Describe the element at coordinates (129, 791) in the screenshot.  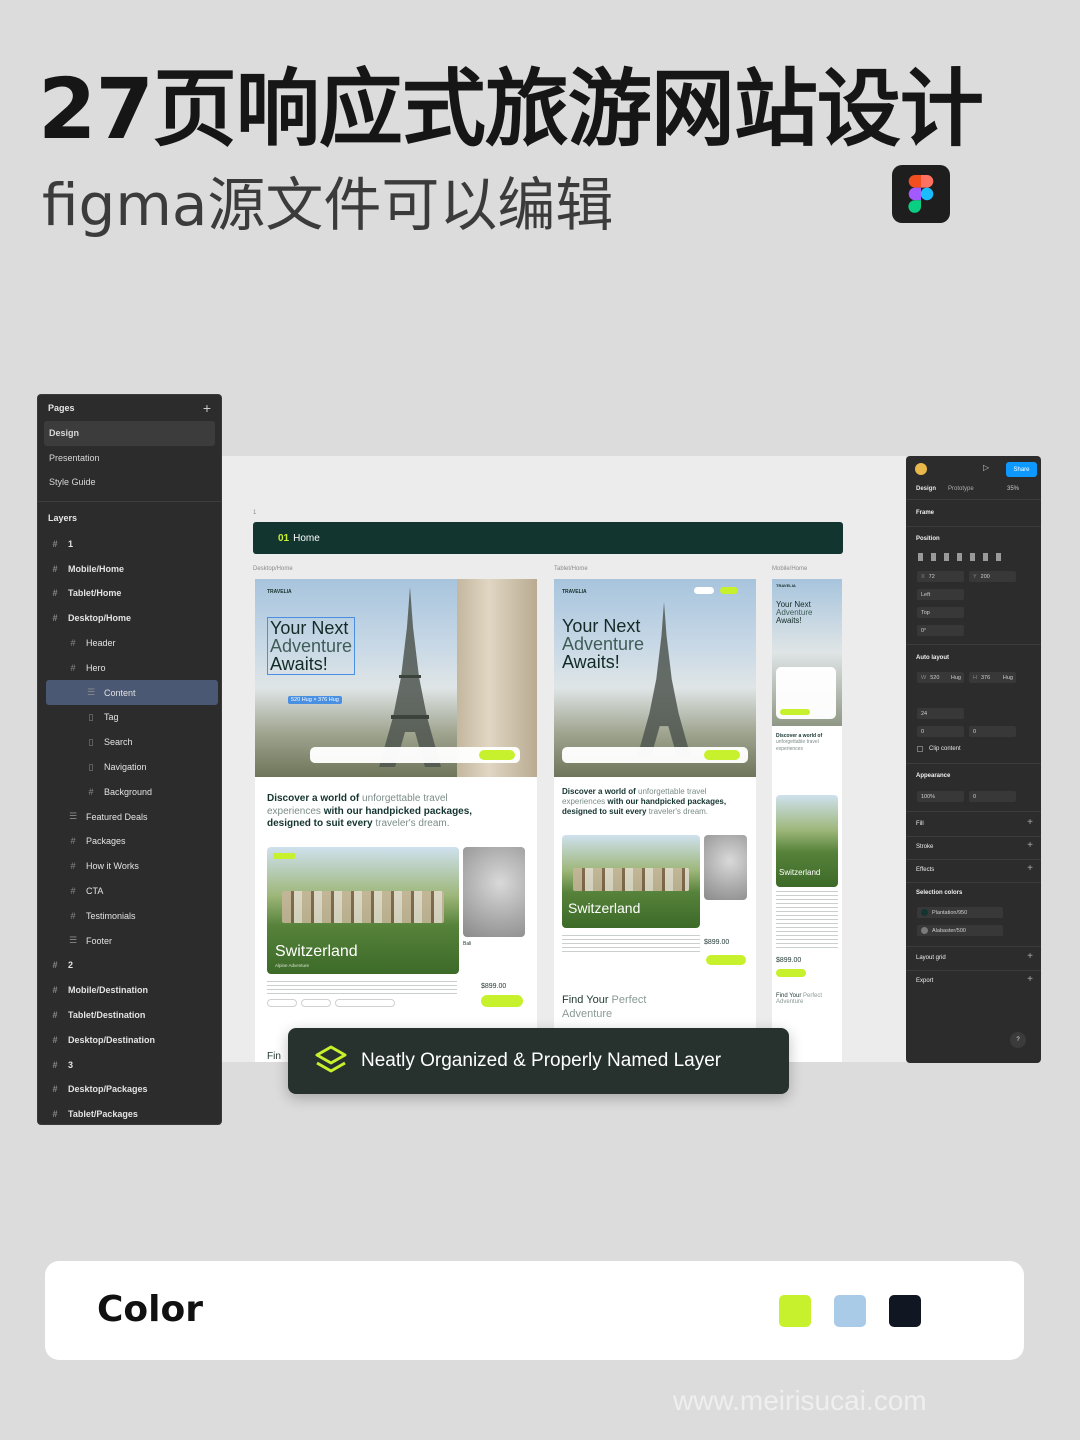
I see `layer-item: # Background` at that location.